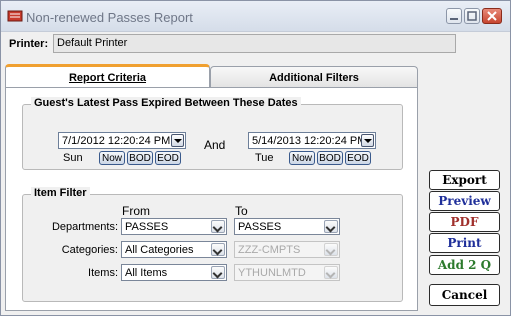 The width and height of the screenshot is (511, 316). Describe the element at coordinates (112, 158) in the screenshot. I see `start-now-button: Now` at that location.